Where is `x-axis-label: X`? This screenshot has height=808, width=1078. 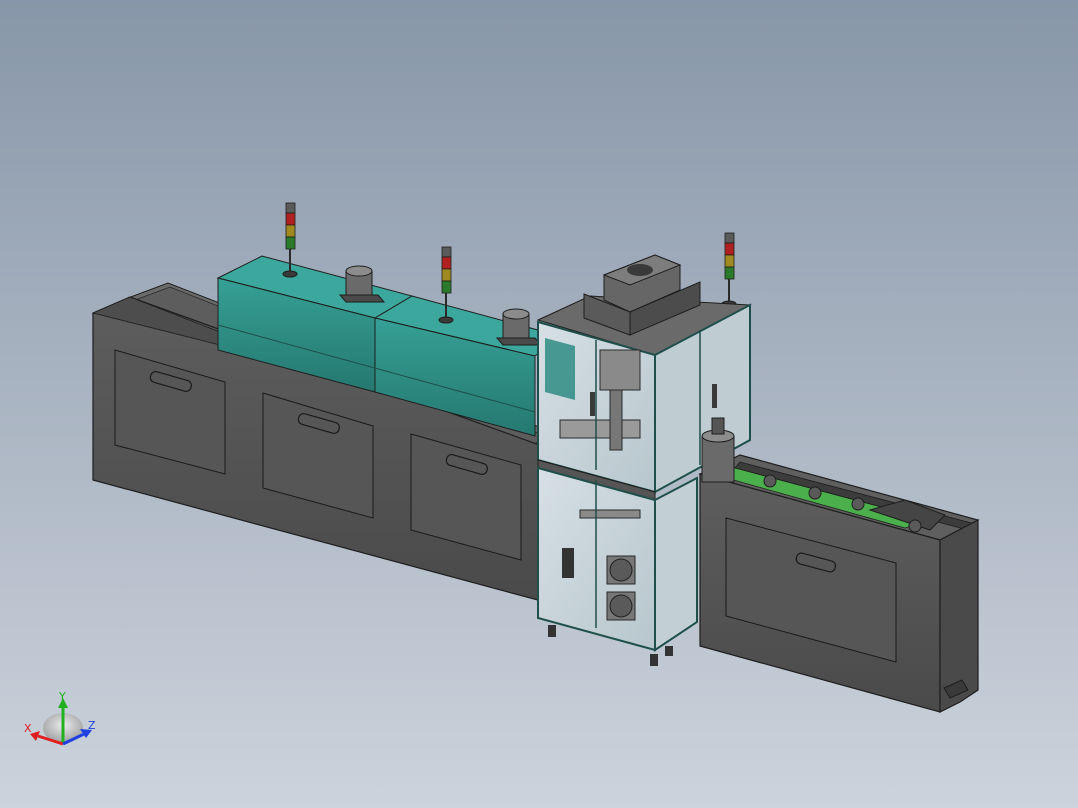 x-axis-label: X is located at coordinates (28, 728).